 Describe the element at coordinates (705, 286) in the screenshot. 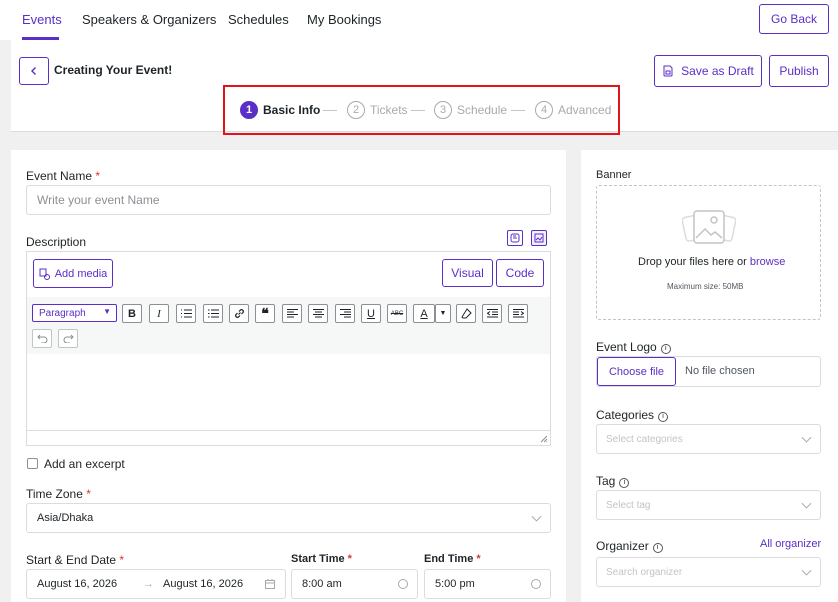

I see `max-size-text: Maximum size: 50MB` at that location.